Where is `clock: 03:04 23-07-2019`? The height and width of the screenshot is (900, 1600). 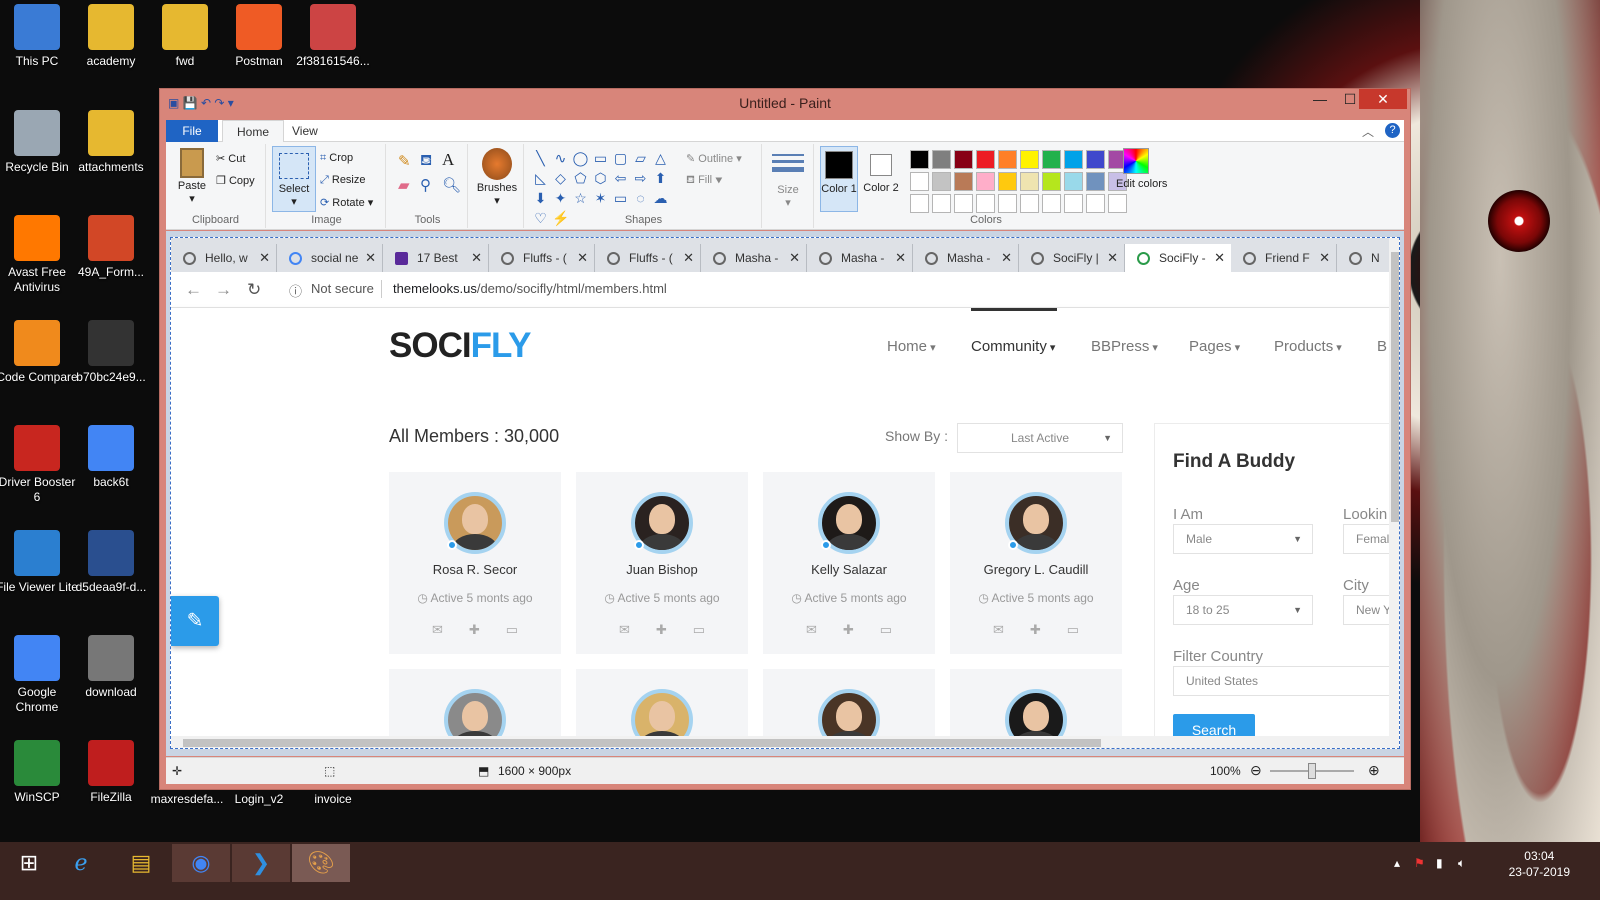 clock: 03:04 23-07-2019 is located at coordinates (1539, 864).